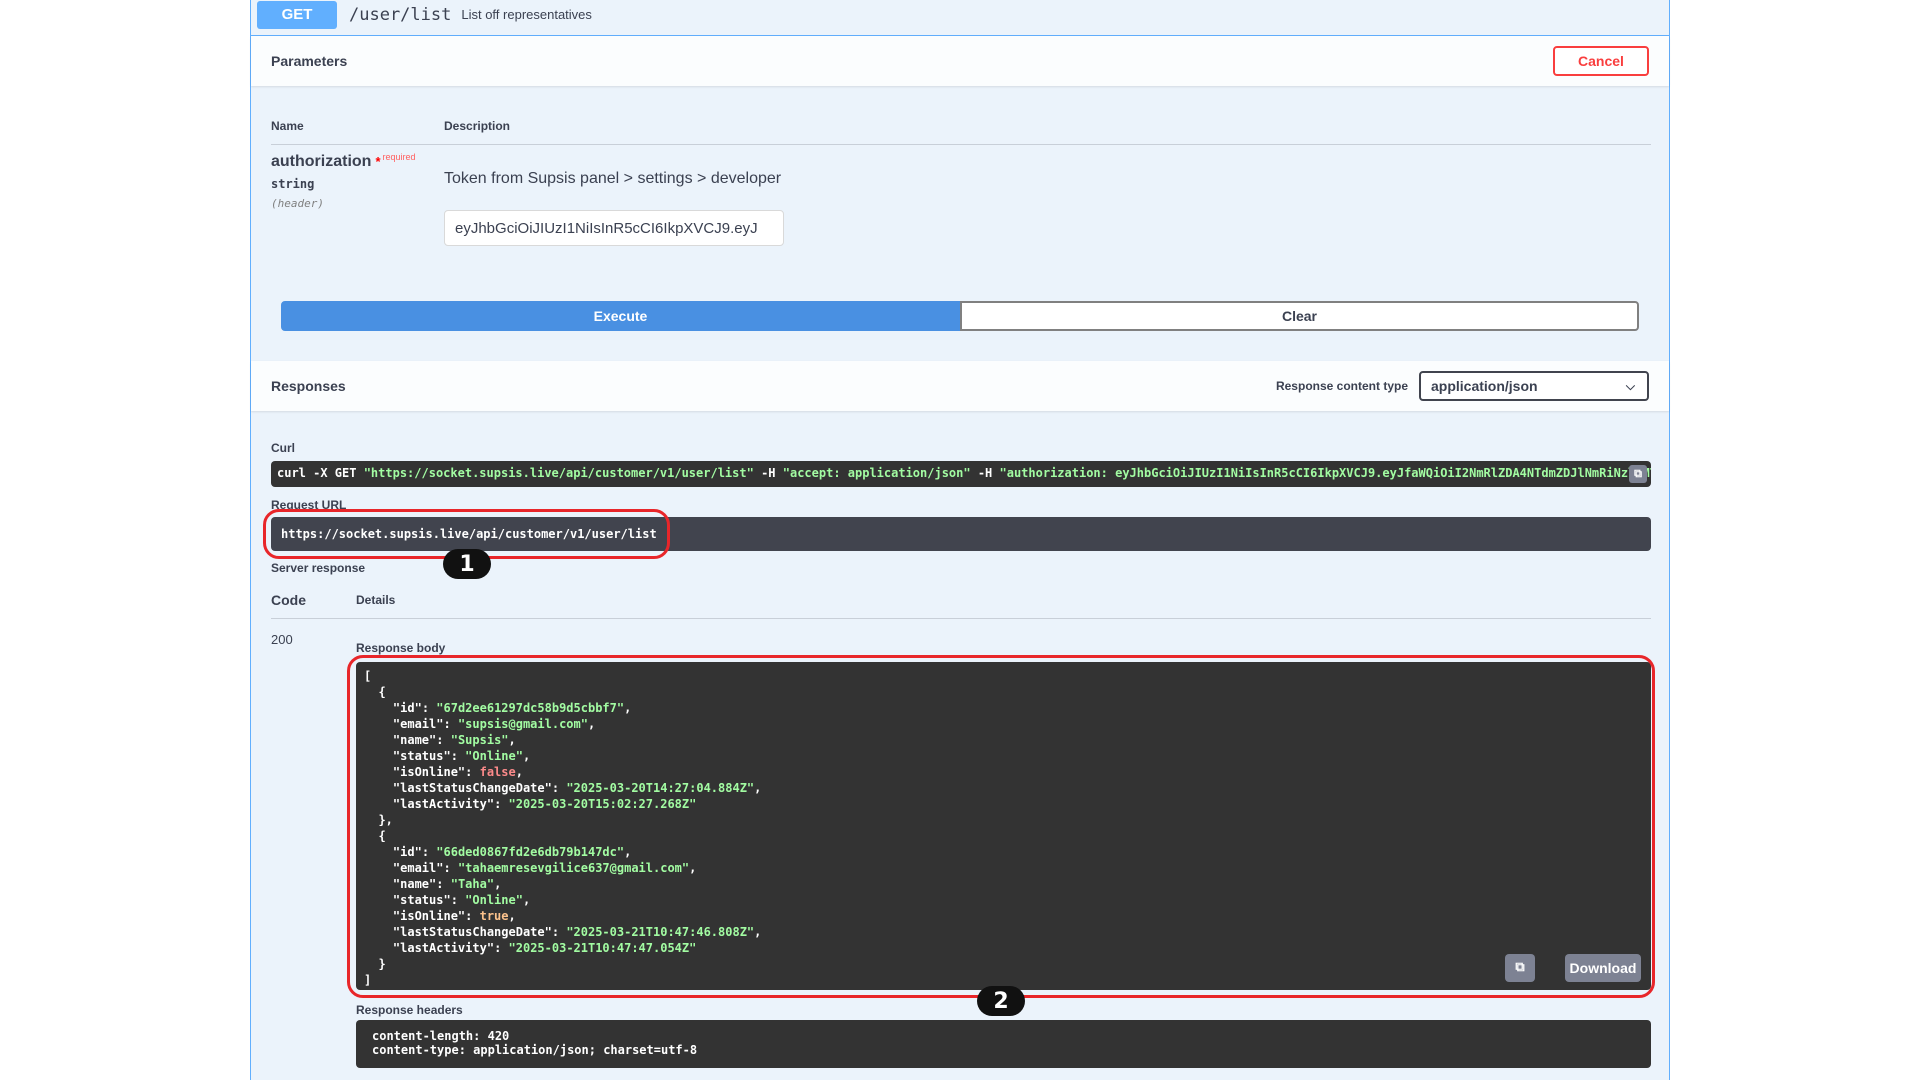  I want to click on responses-title: Responses, so click(308, 386).